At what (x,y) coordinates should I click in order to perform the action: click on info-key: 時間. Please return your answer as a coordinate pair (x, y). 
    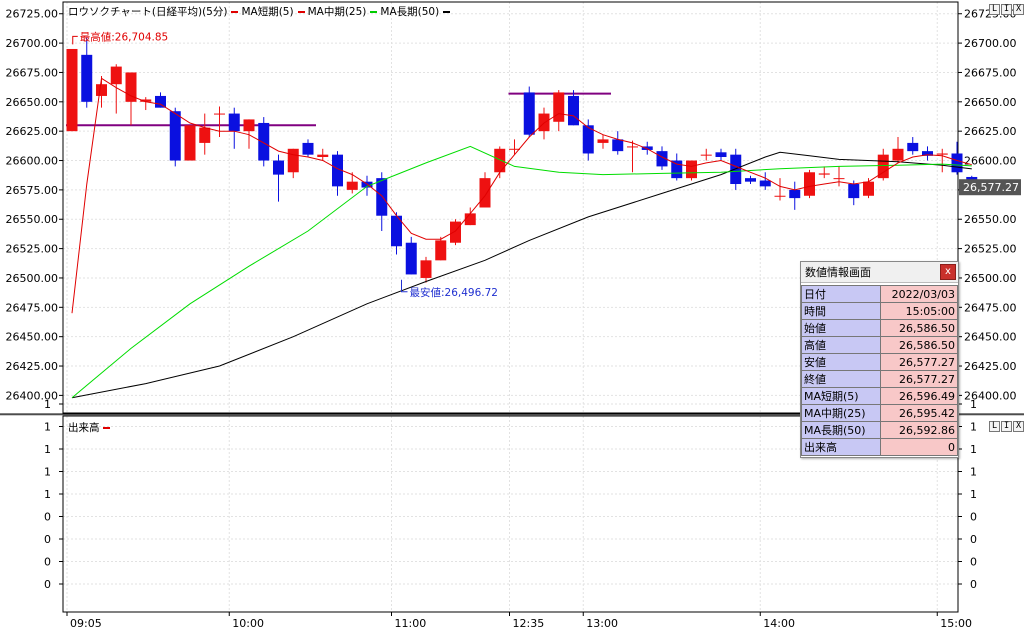
    Looking at the image, I should click on (841, 311).